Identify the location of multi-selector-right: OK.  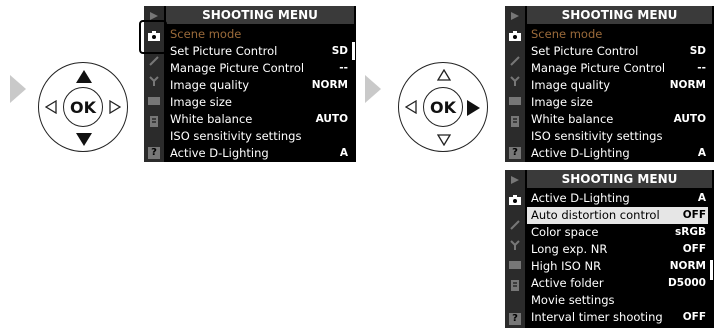
(443, 107).